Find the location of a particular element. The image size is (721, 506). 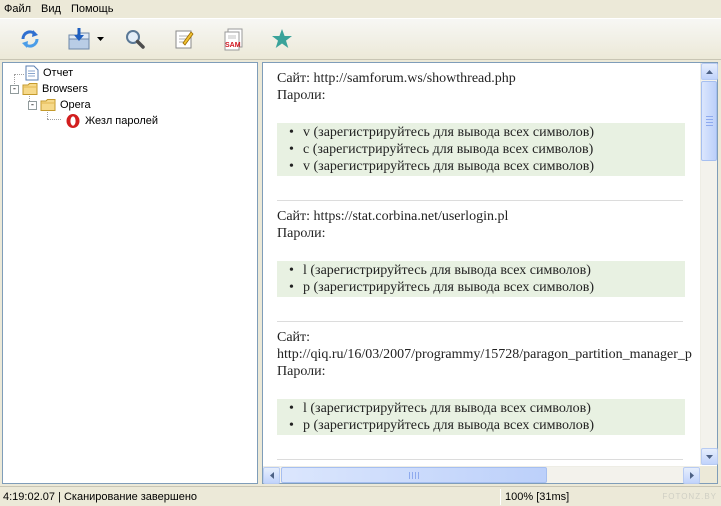

status-zoom: 100% [31ms] is located at coordinates (537, 496).